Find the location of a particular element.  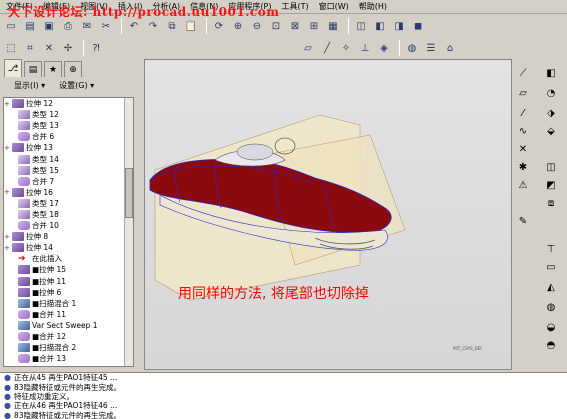

tree-row: 合并 7 is located at coordinates (68, 181).